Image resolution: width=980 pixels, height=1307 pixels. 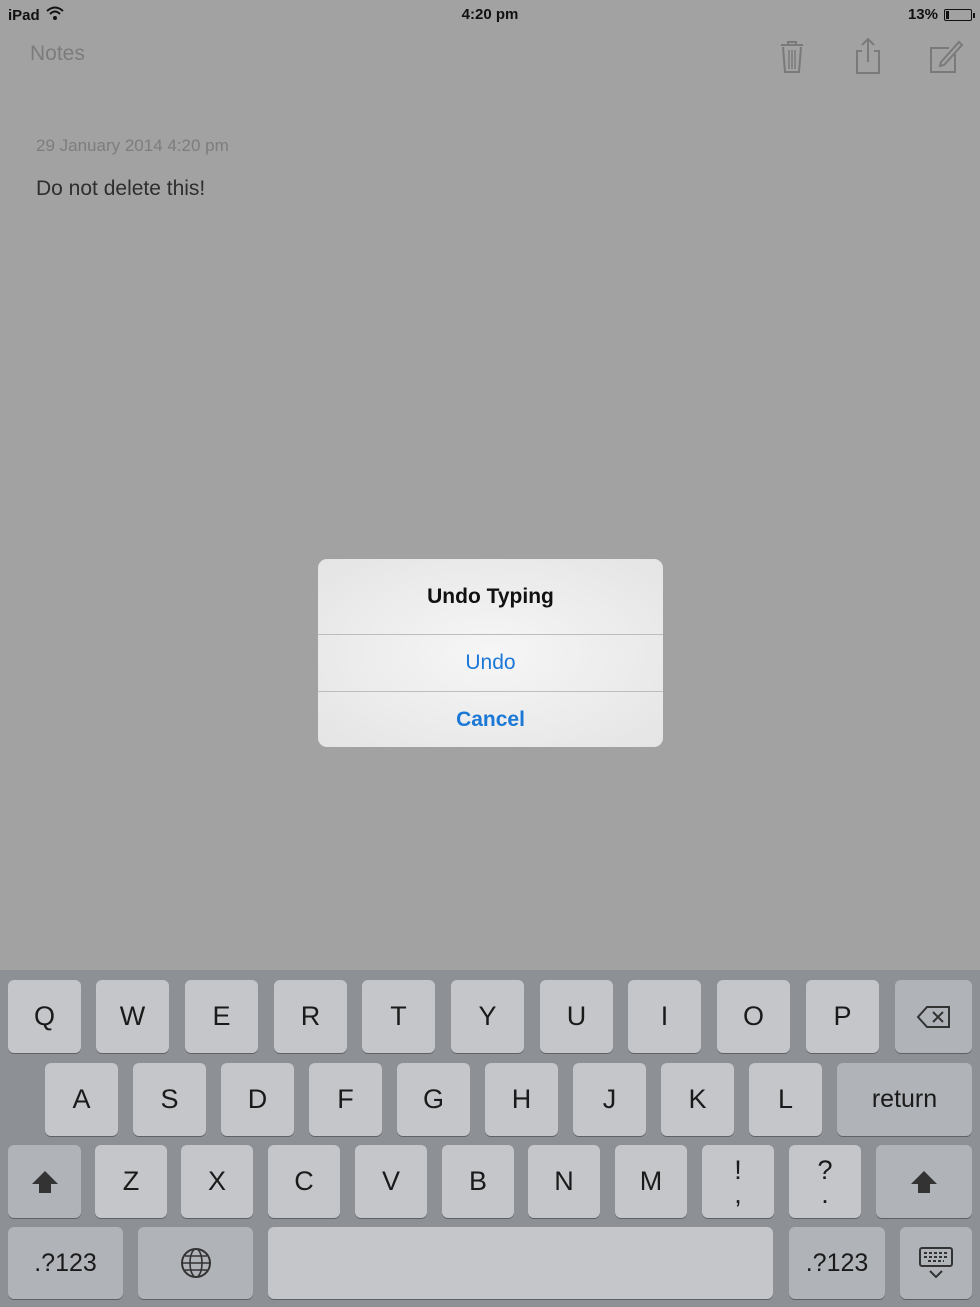 I want to click on numbers-key-left: .?123, so click(x=65, y=1263).